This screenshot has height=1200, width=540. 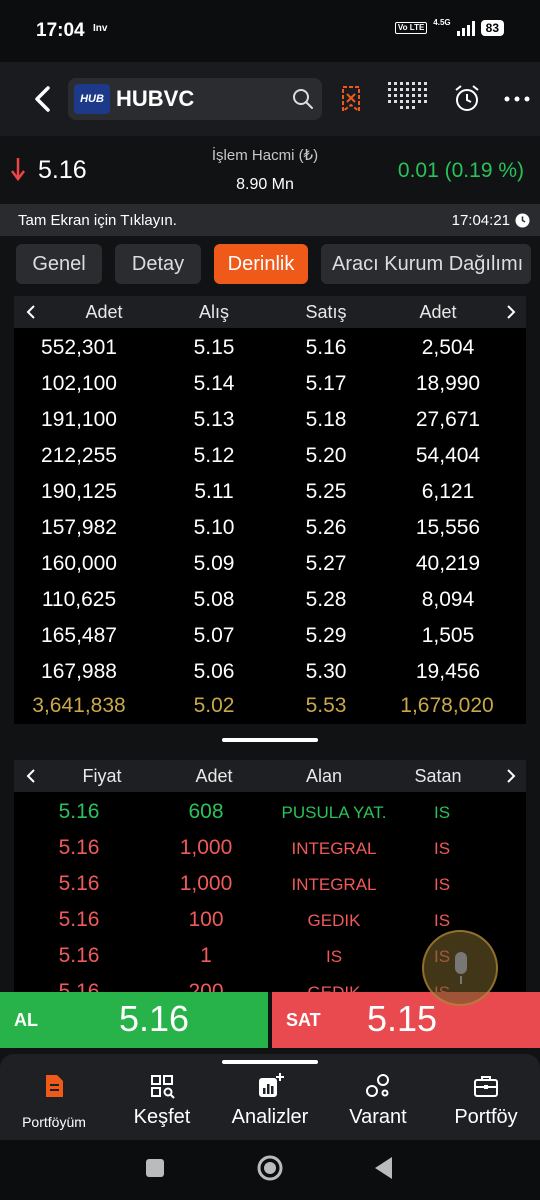 What do you see at coordinates (102, 776) in the screenshot?
I see `trades-col-header: Fiyat` at bounding box center [102, 776].